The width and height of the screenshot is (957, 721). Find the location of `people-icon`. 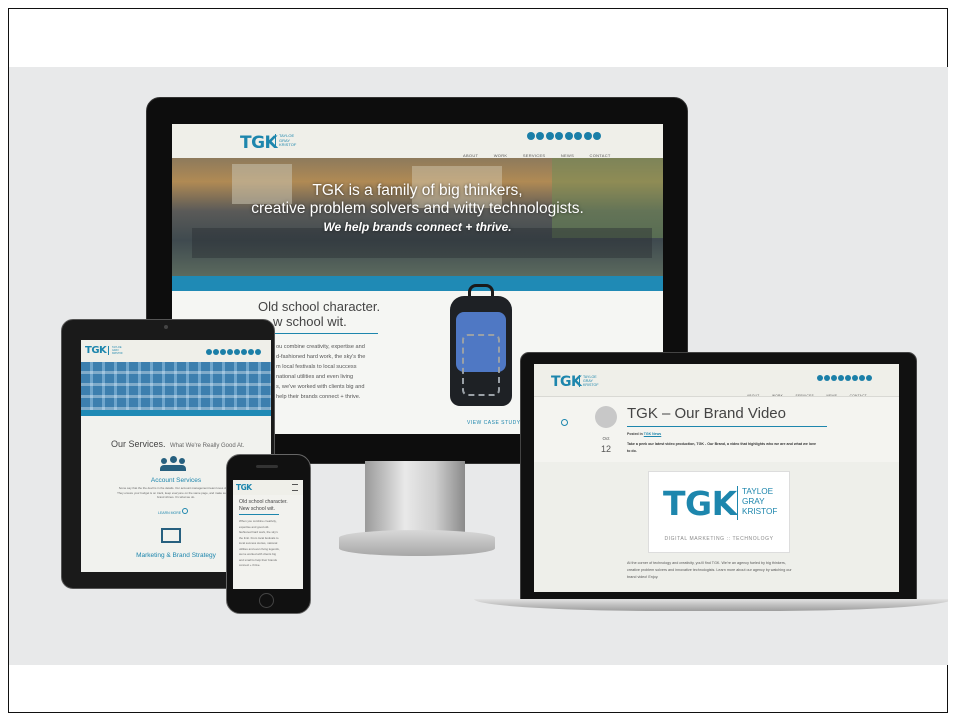

people-icon is located at coordinates (173, 464).